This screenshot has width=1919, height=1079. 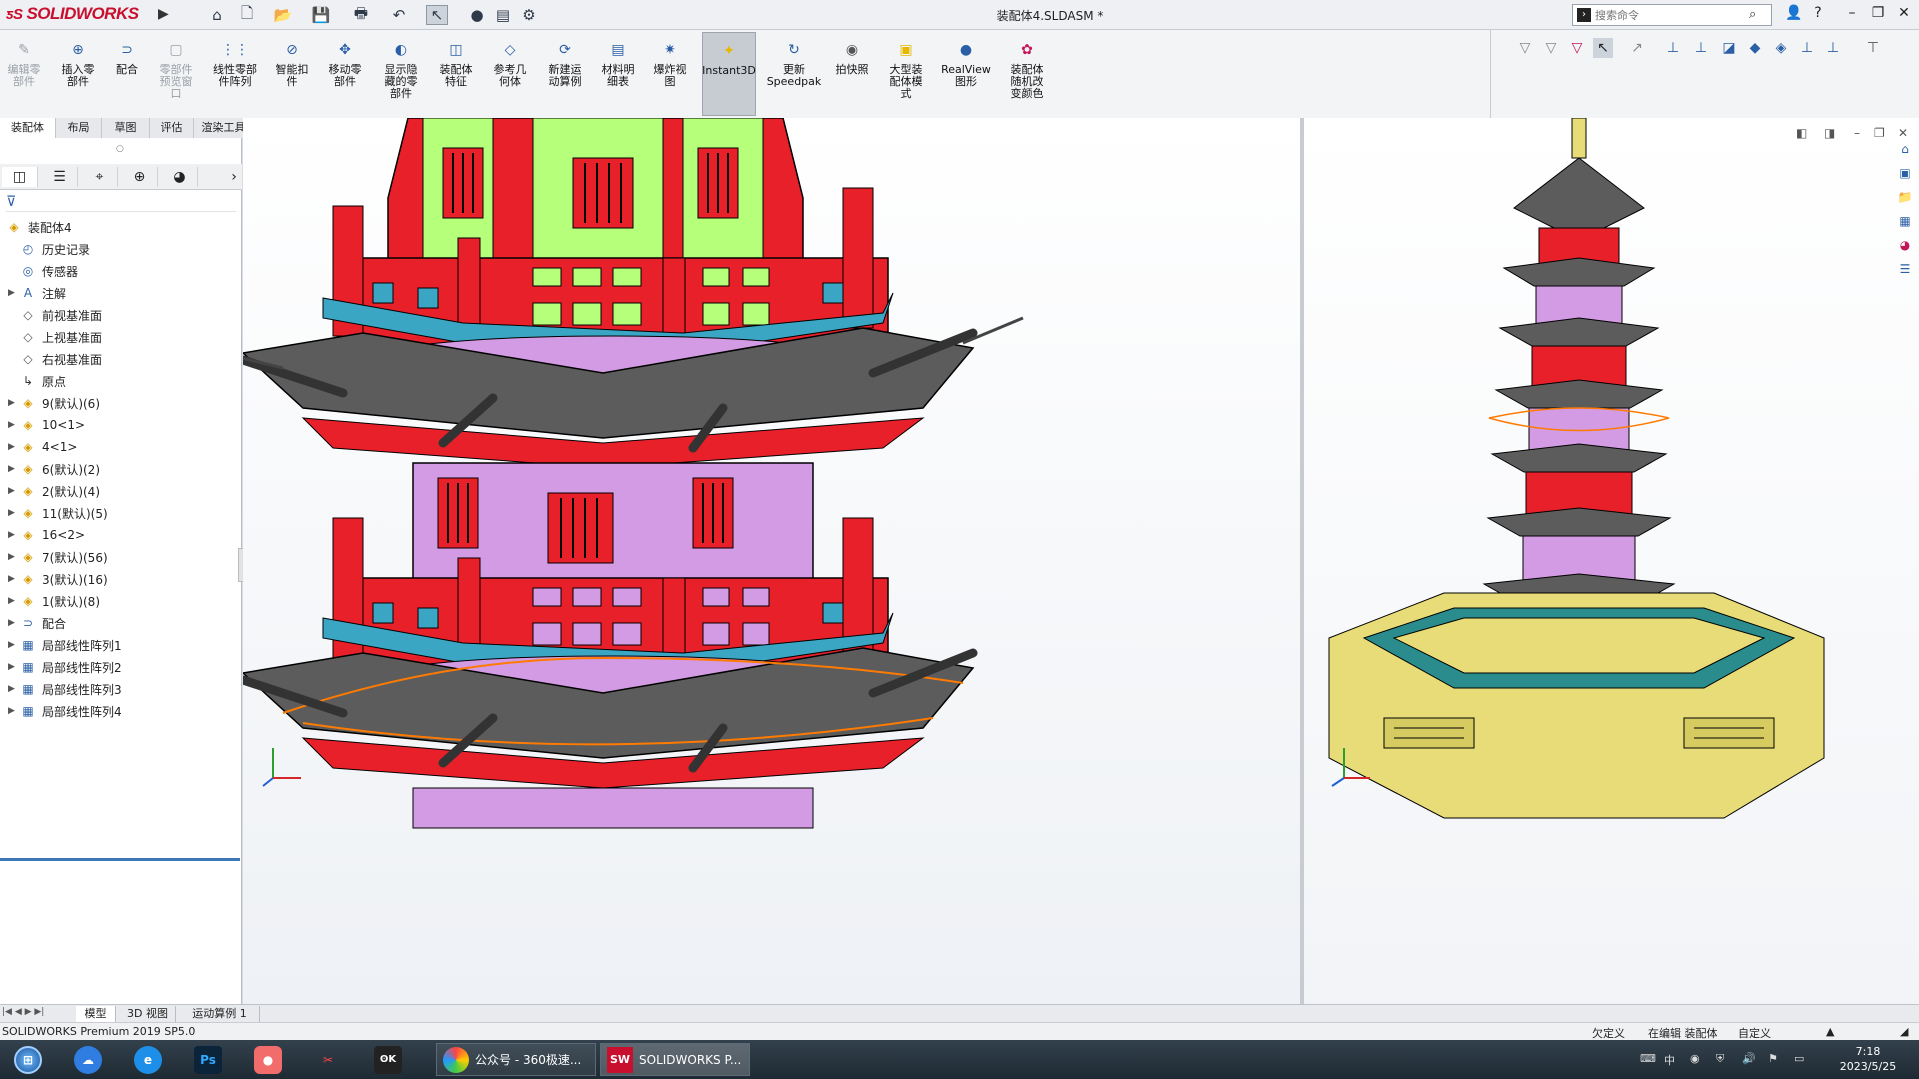 What do you see at coordinates (120, 425) in the screenshot?
I see `tree-item: ▶ ◈ 10<1>` at bounding box center [120, 425].